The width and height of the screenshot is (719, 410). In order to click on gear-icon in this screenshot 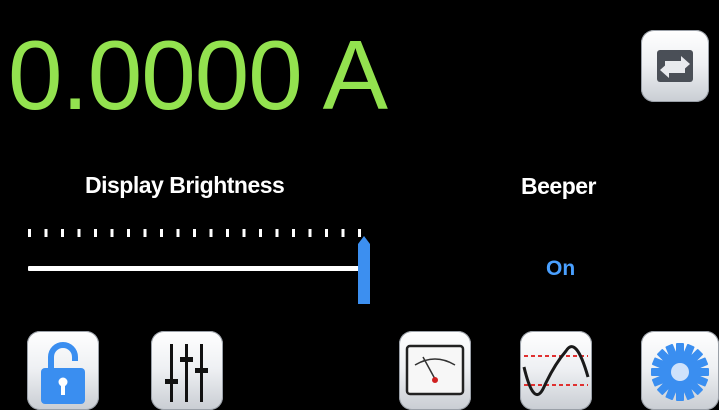, I will do `click(680, 372)`.